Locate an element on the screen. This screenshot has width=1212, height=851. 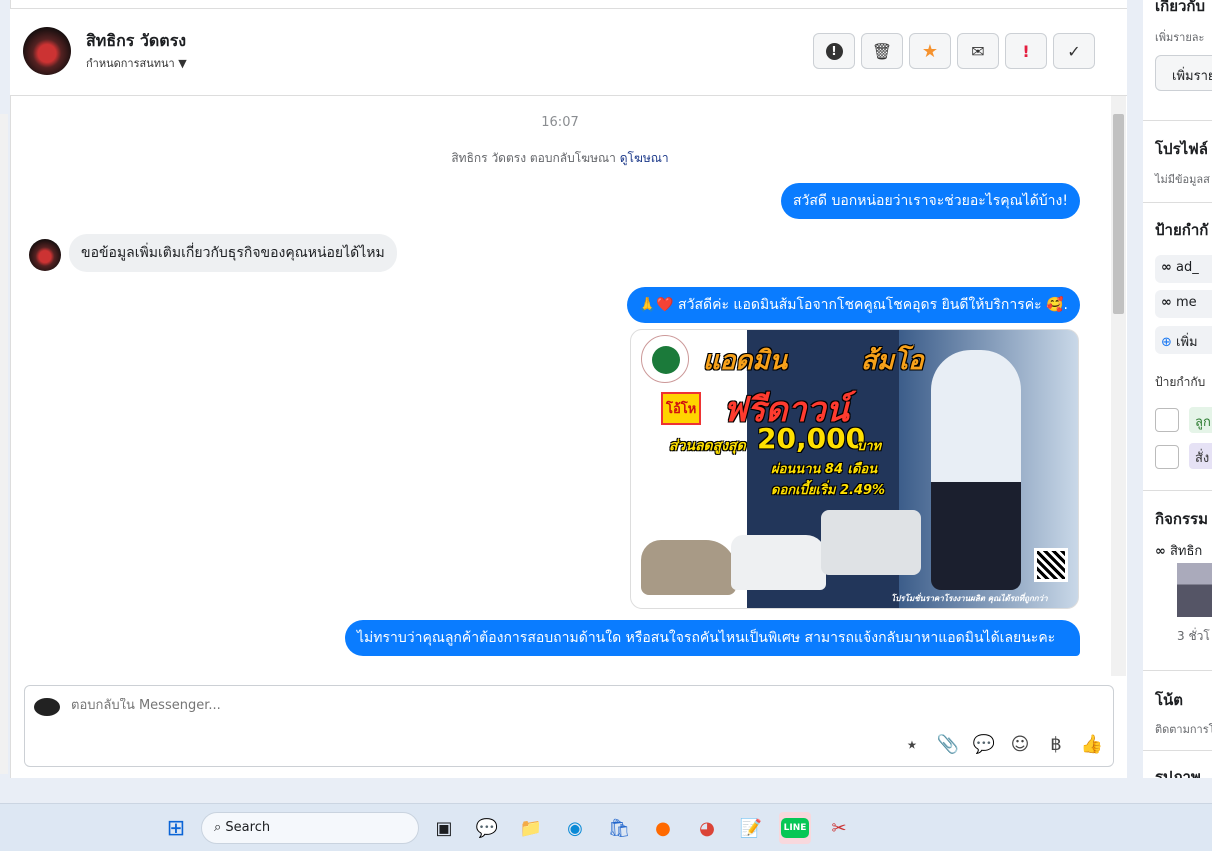
baht-icon: ฿ is located at coordinates (1056, 744).